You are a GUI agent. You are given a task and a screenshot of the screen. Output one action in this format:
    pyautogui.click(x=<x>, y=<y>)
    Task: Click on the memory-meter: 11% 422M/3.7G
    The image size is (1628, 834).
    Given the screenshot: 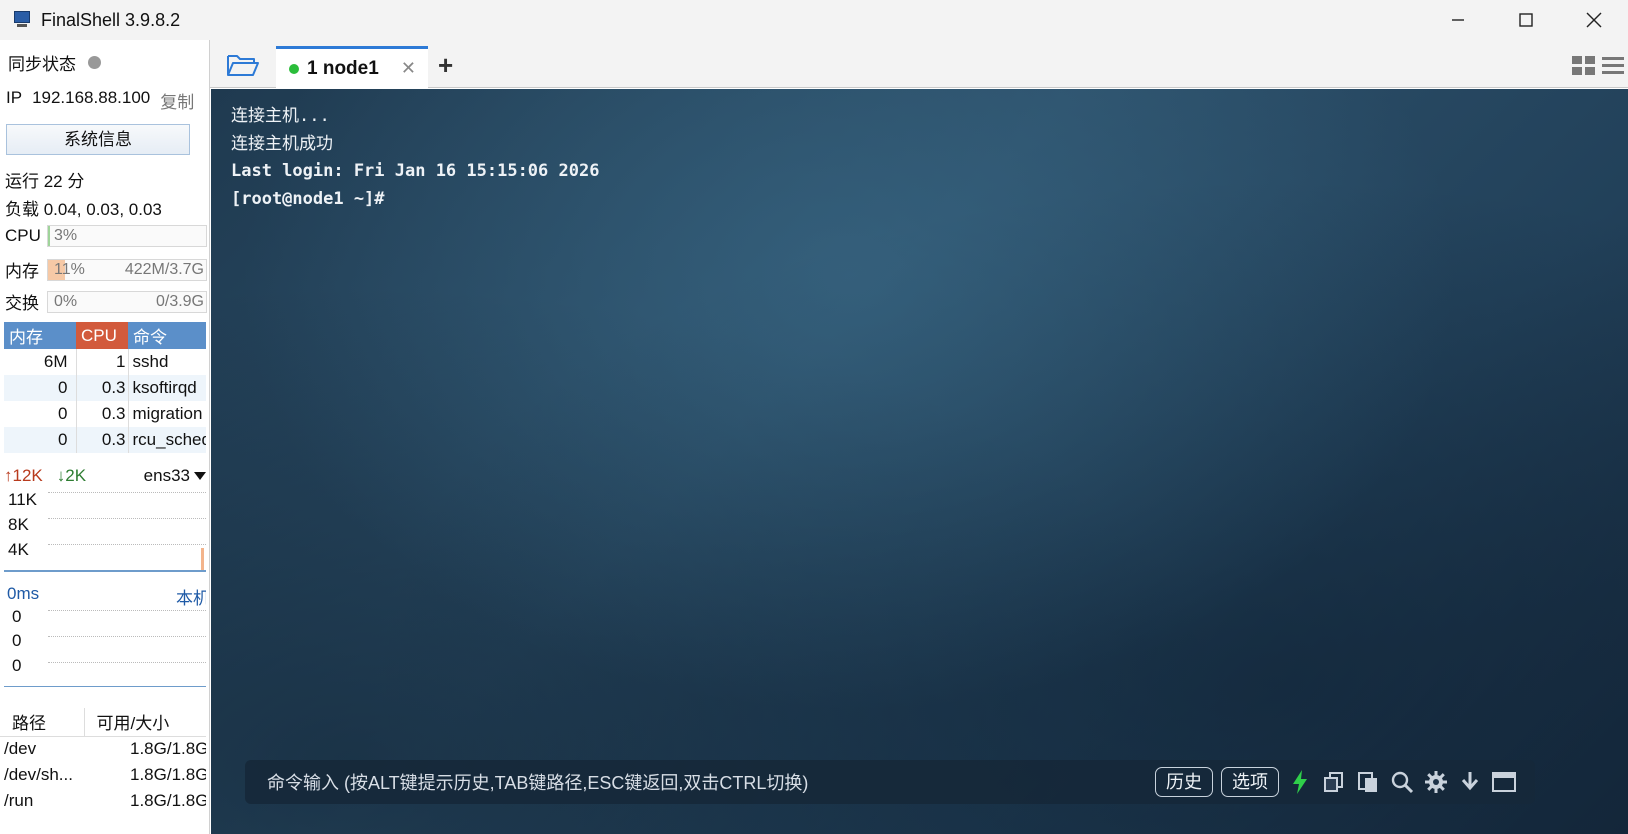 What is the action you would take?
    pyautogui.click(x=127, y=269)
    